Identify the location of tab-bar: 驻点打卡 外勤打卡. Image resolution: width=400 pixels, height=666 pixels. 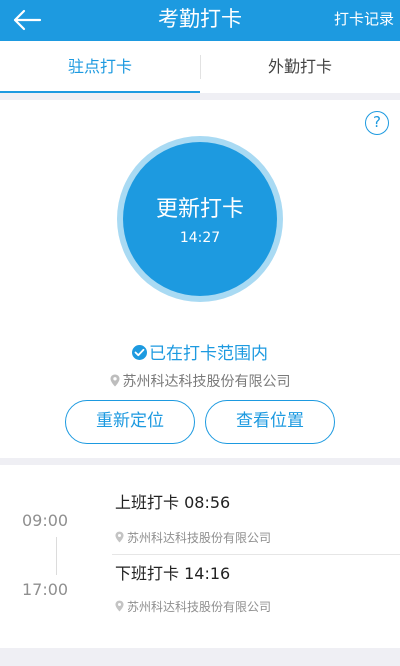
(200, 67).